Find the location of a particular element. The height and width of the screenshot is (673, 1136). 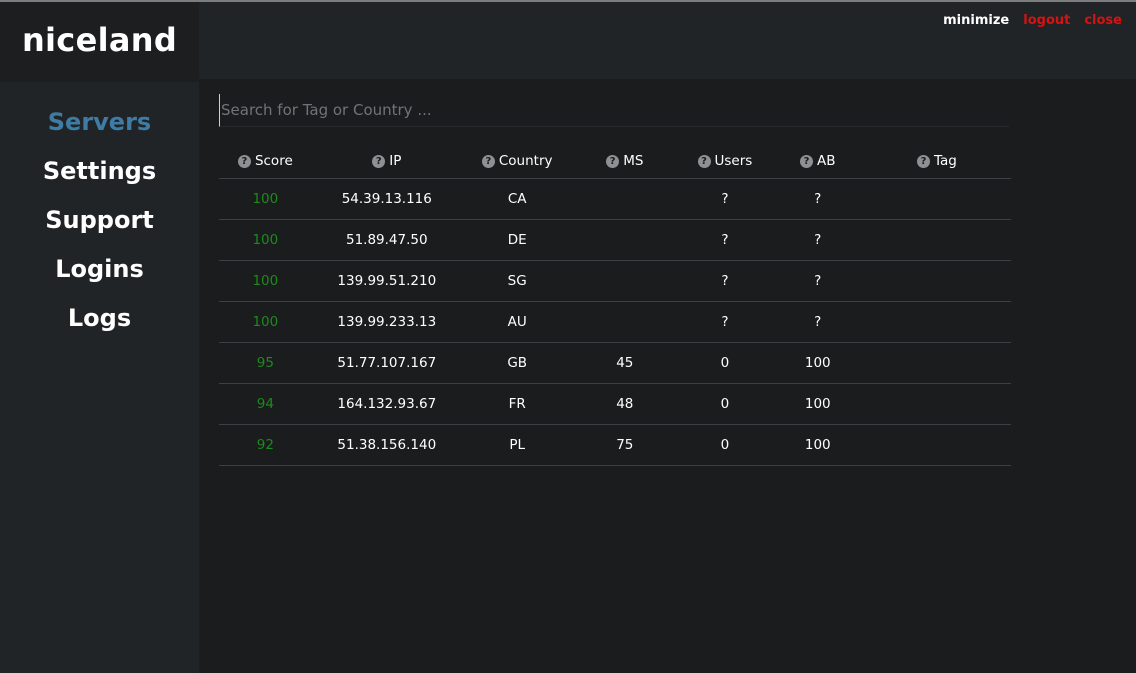

table-row: 92 51.38.156.140 PL 75 0 100 is located at coordinates (615, 445).